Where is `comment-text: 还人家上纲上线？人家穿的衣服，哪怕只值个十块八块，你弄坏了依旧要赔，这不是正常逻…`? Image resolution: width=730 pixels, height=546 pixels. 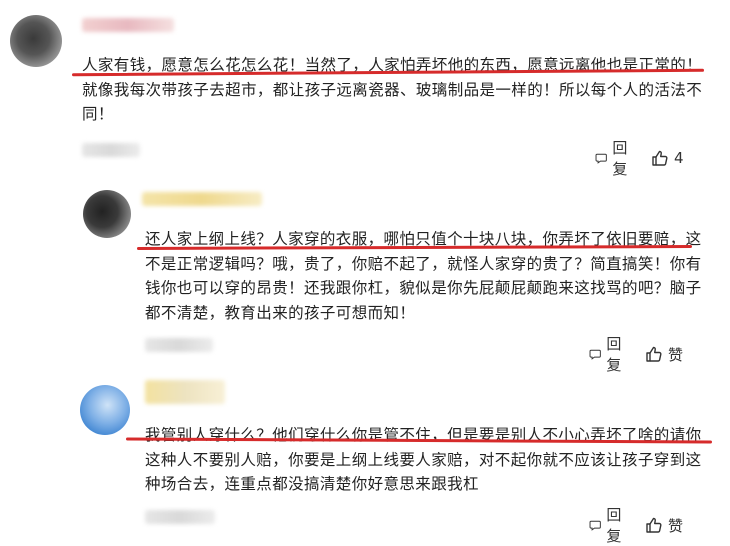
comment-text: 还人家上纲上线？人家穿的衣服，哪怕只值个十块八块，你弄坏了依旧要赔，这不是正常逻… is located at coordinates (423, 276).